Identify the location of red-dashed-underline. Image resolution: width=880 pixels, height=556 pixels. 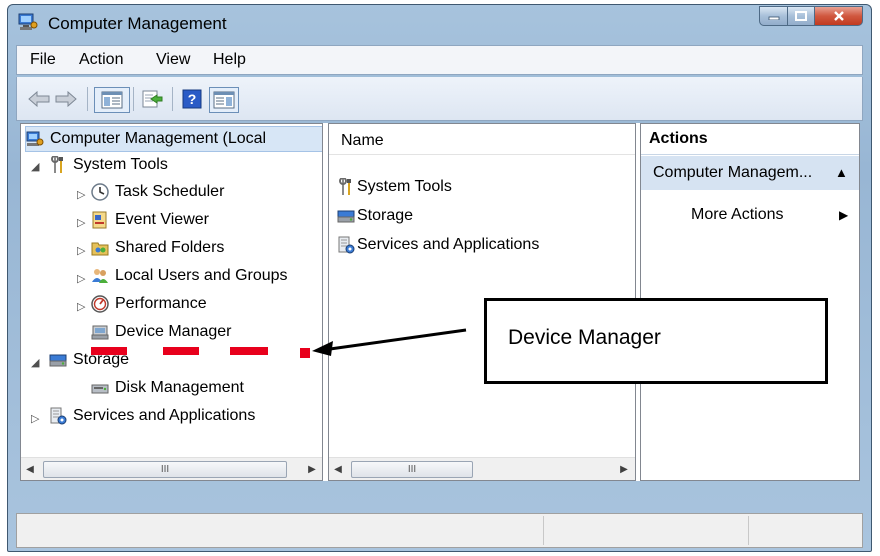
(200, 352).